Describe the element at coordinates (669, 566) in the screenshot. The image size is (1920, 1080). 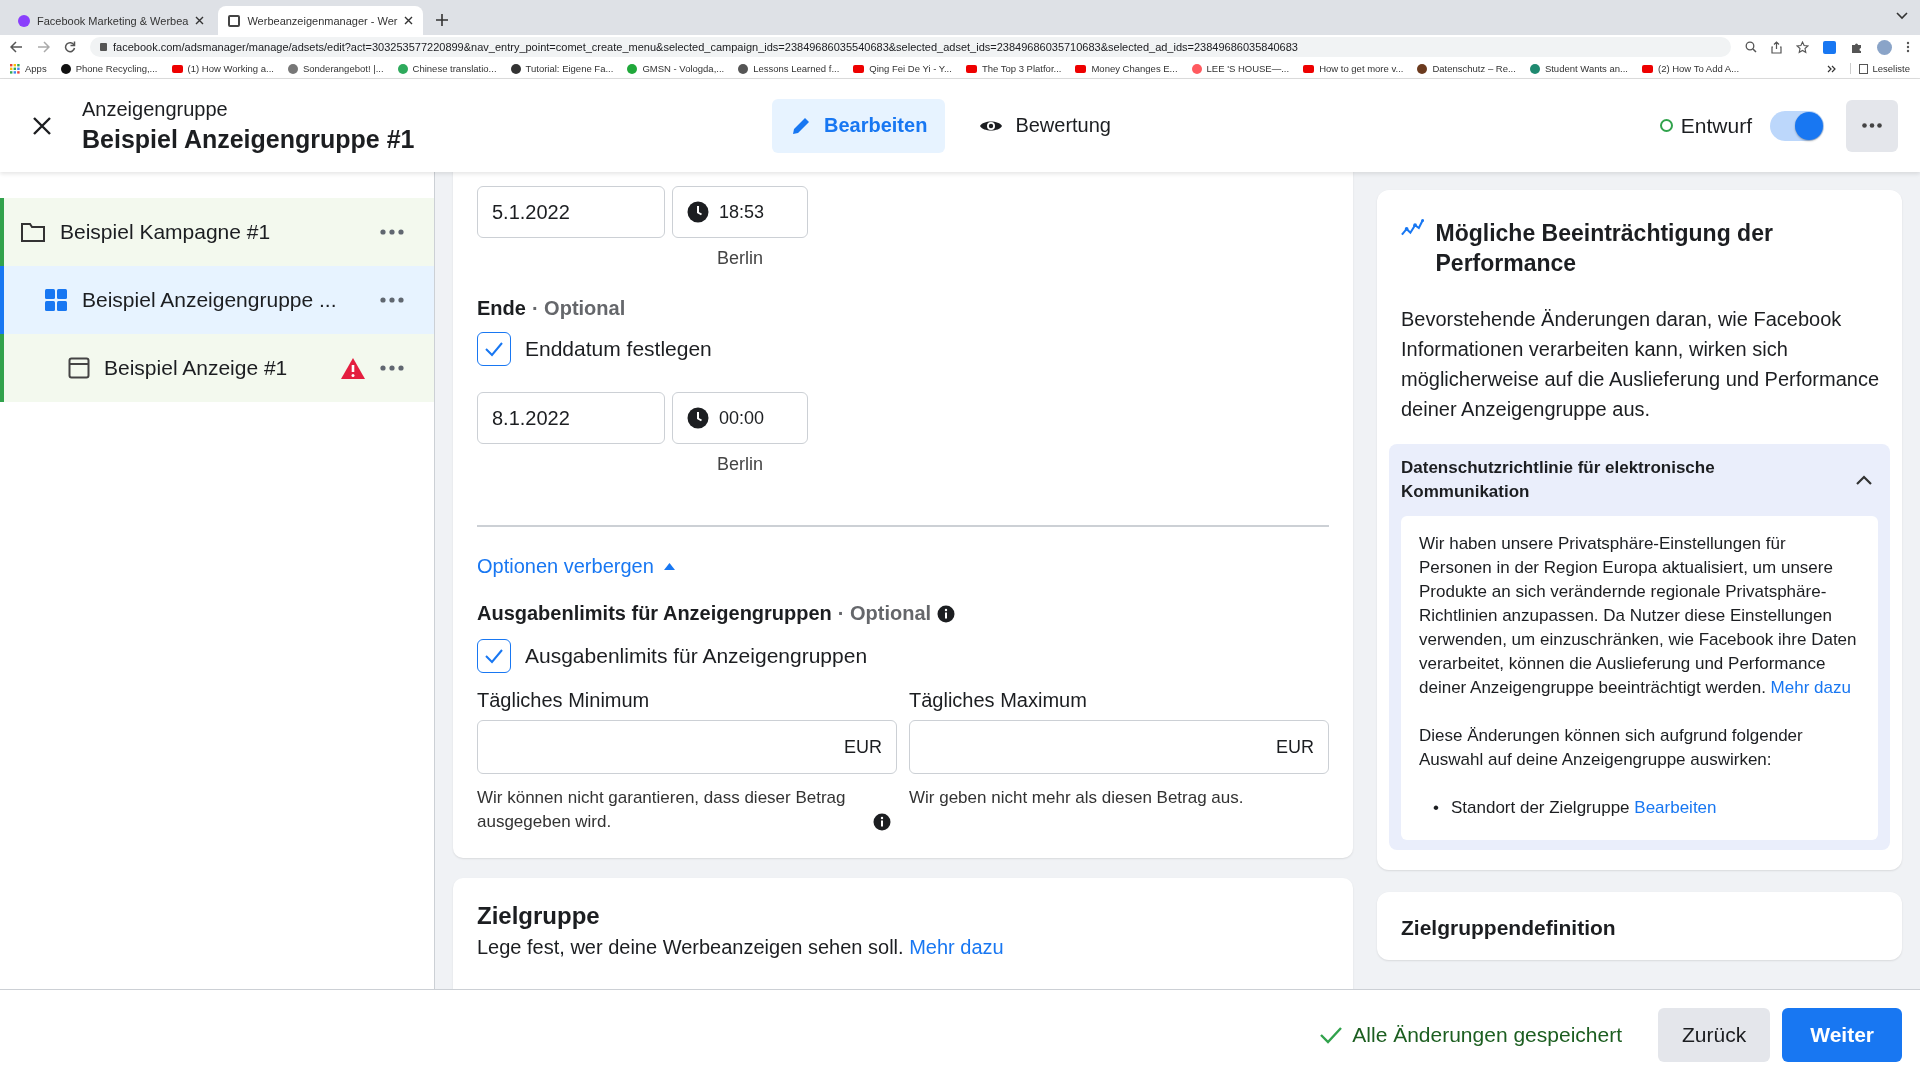
I see `caret-up-icon` at that location.